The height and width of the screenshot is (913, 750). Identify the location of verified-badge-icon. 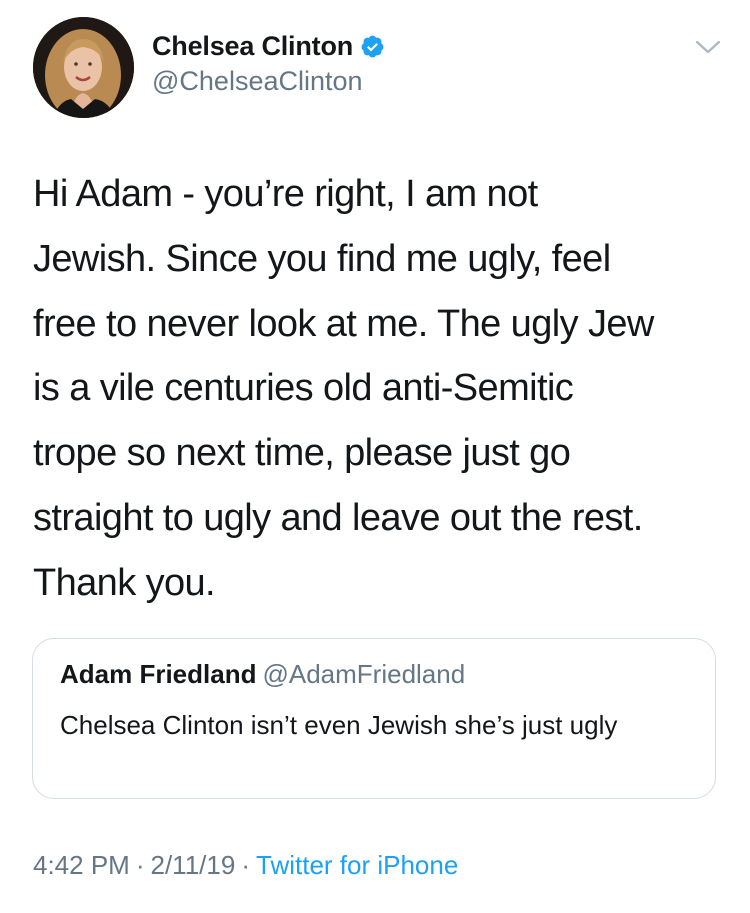
(372, 46).